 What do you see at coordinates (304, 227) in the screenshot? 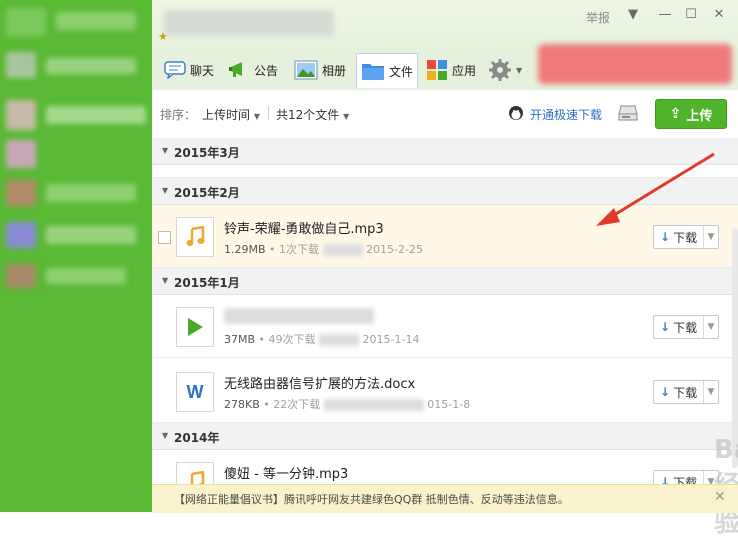
I see `file-name: 铃声-荣耀-勇敢做自己.mp3` at bounding box center [304, 227].